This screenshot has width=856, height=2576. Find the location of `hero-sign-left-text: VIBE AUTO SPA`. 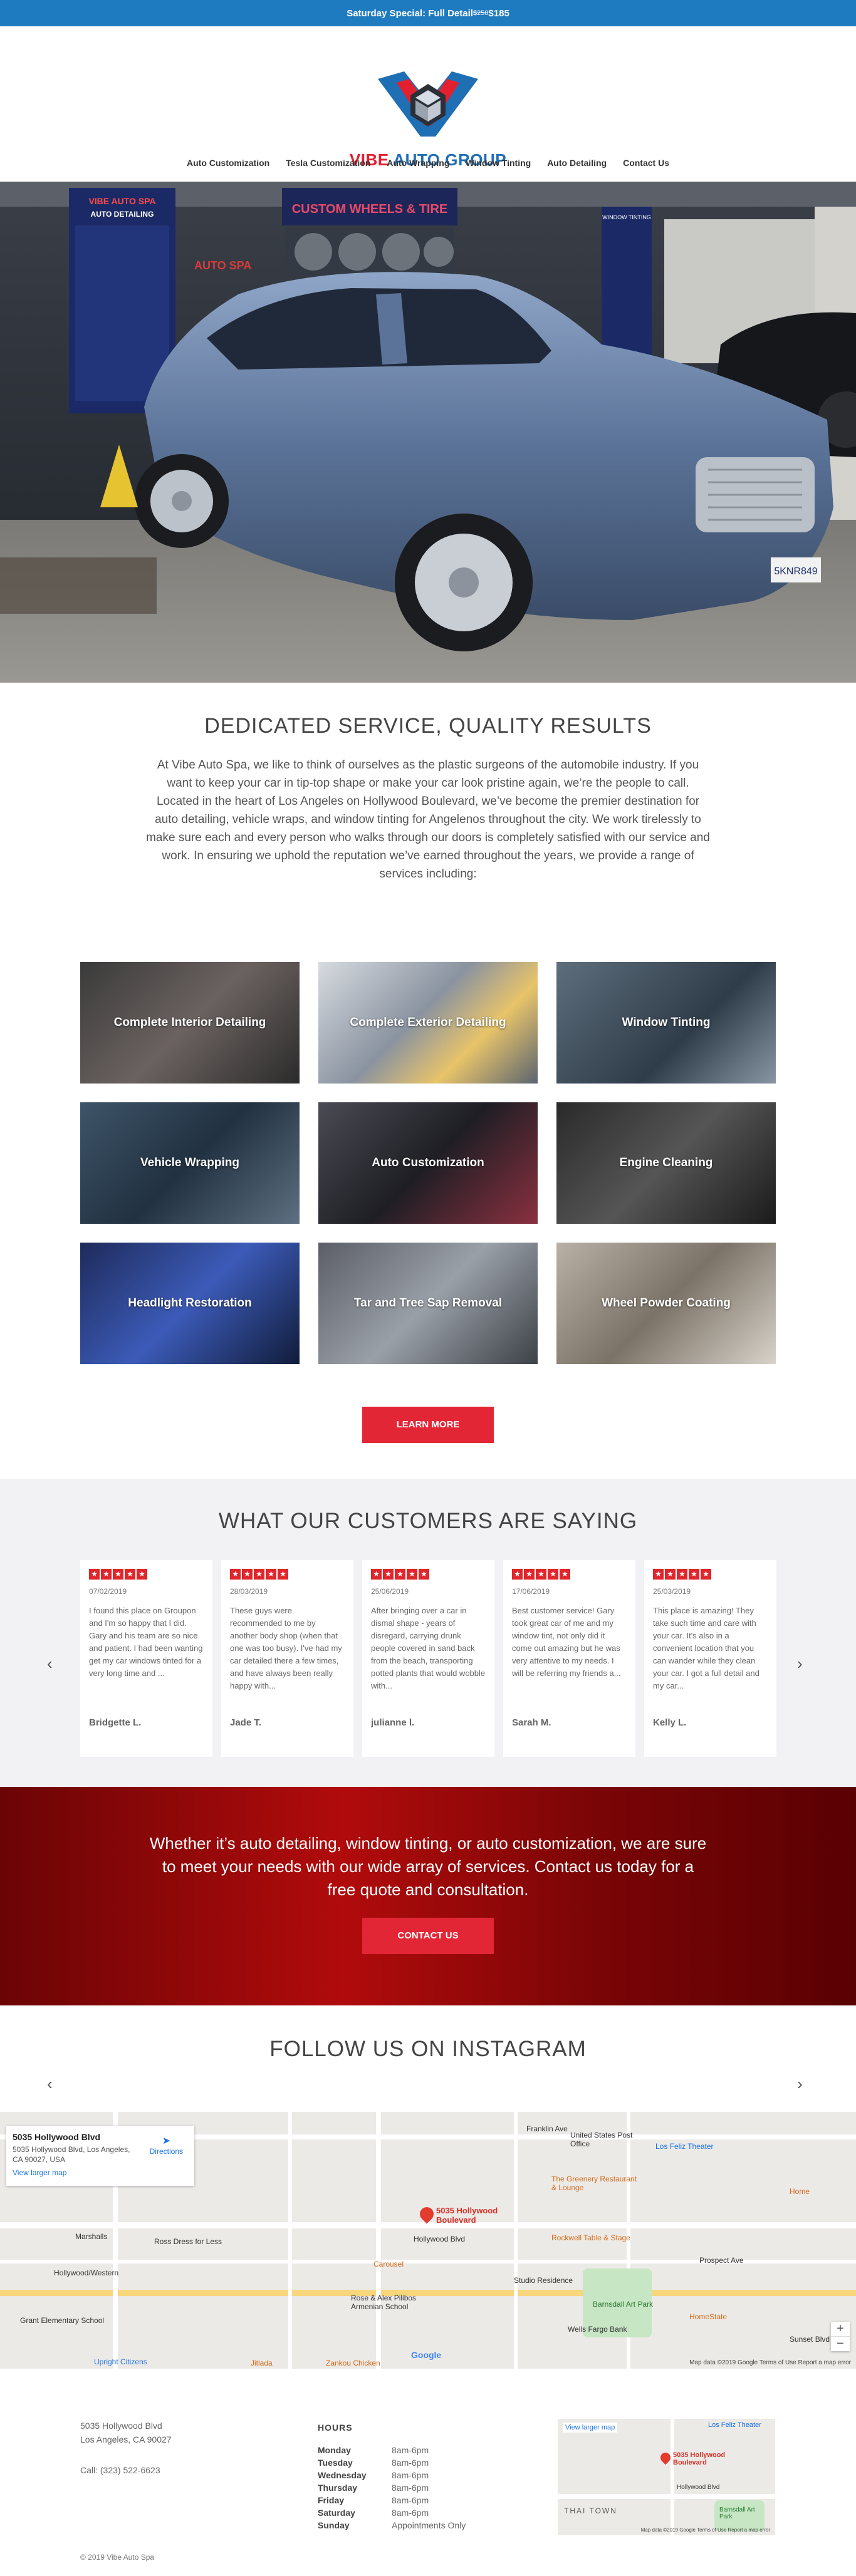

hero-sign-left-text: VIBE AUTO SPA is located at coordinates (121, 201).